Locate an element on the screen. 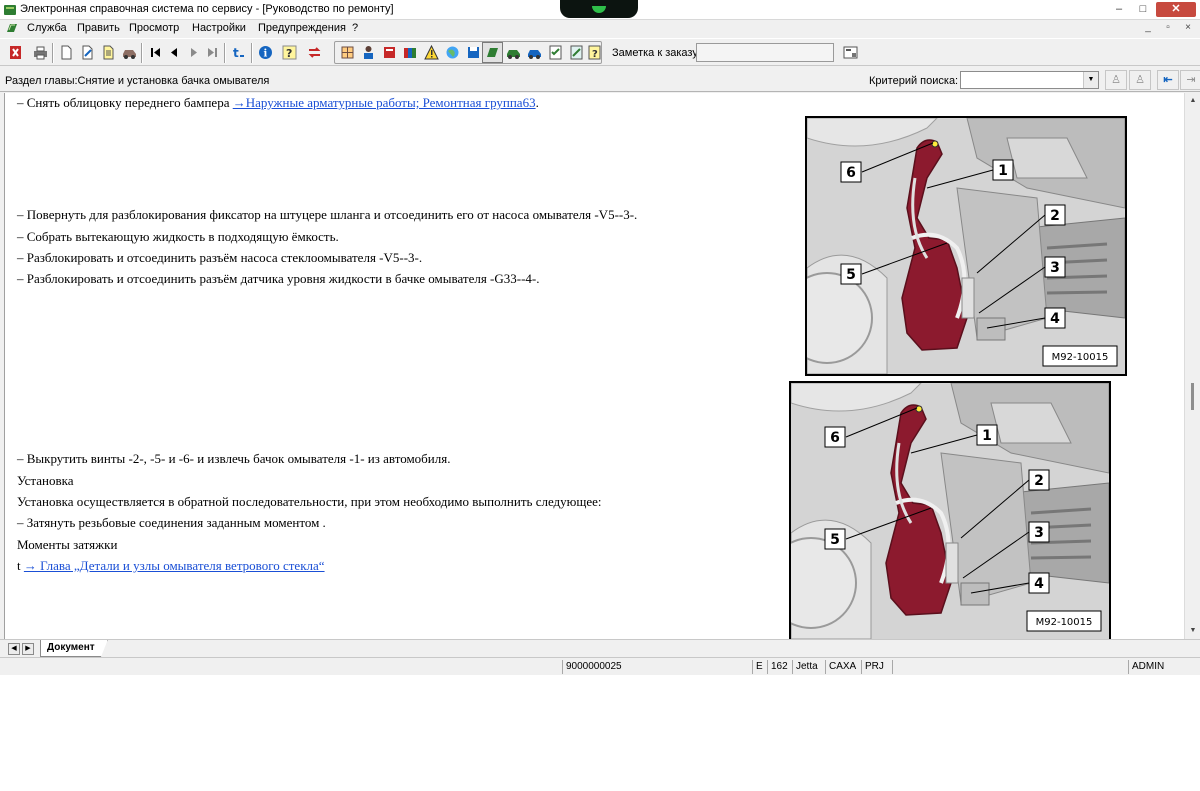  order-note-properties-icon is located at coordinates (850, 52).